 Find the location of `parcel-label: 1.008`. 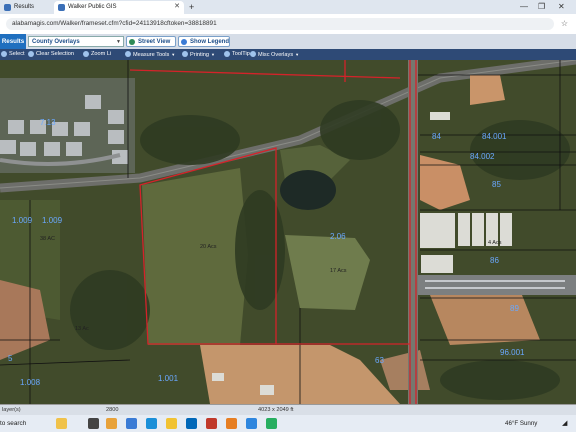

parcel-label: 1.008 is located at coordinates (30, 382).